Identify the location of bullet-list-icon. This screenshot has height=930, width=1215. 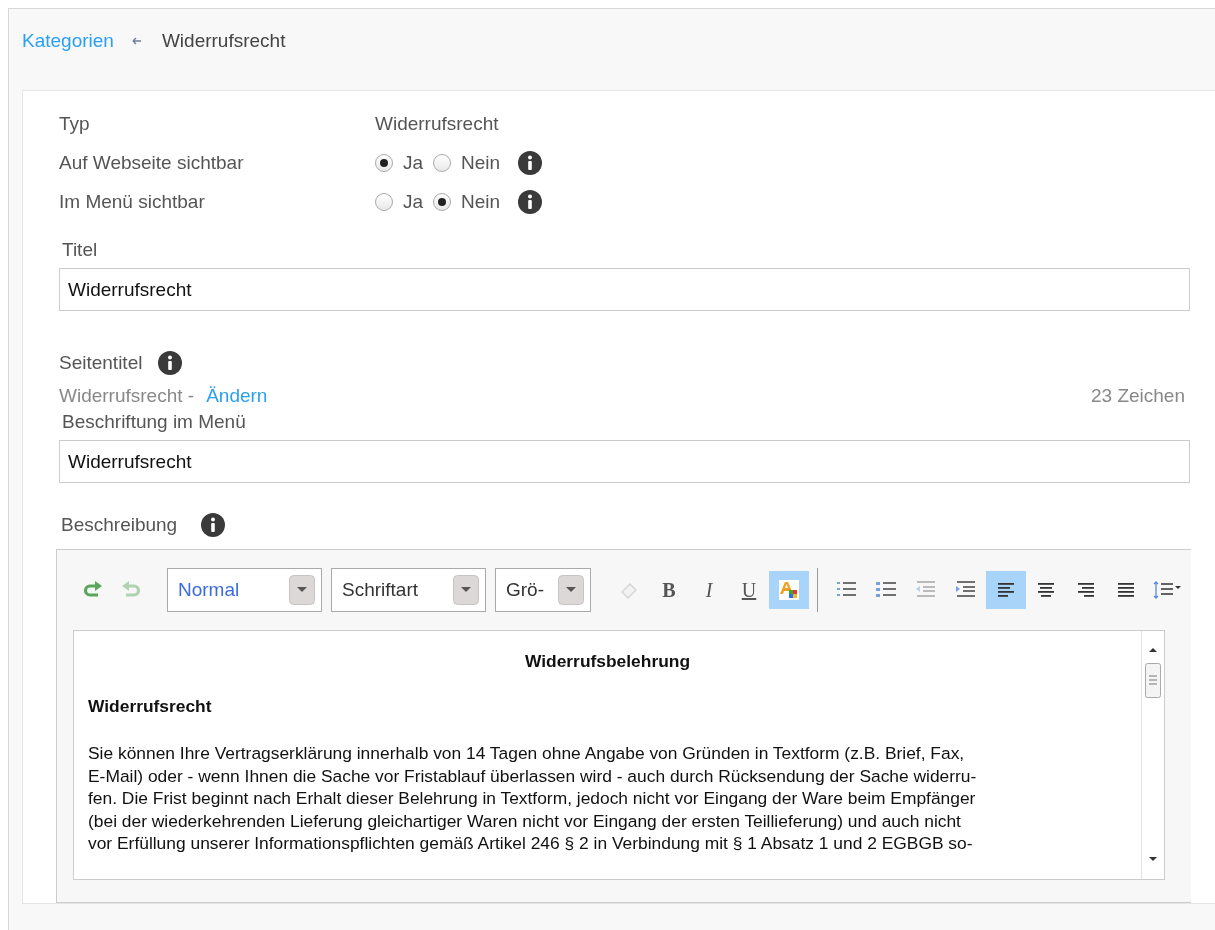
(886, 590).